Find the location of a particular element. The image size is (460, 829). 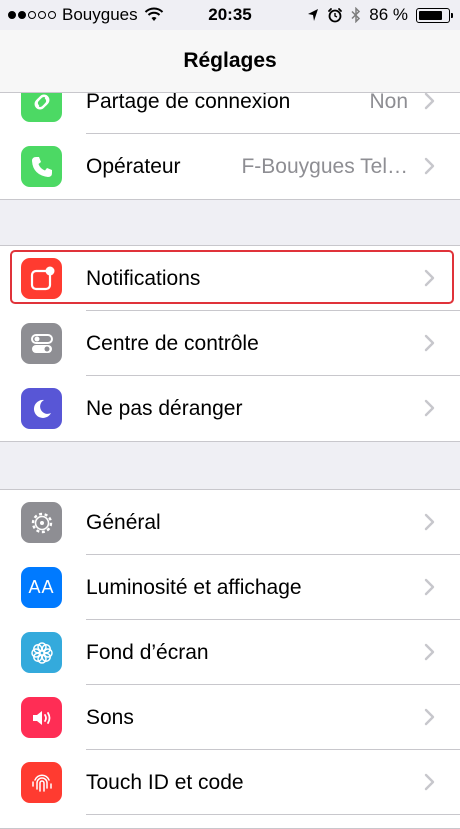

row-sounds: Sons is located at coordinates (230, 717).